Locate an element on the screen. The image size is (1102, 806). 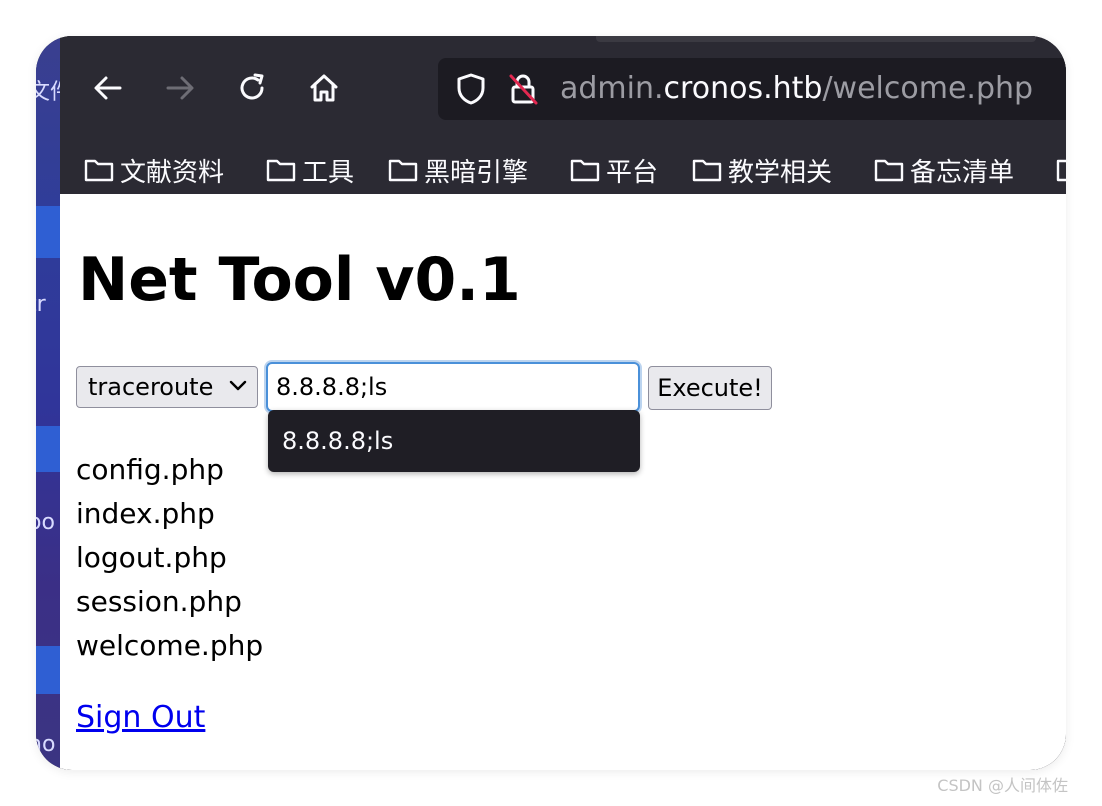
host-input-value: 8.8.8.8;ls is located at coordinates (332, 387).